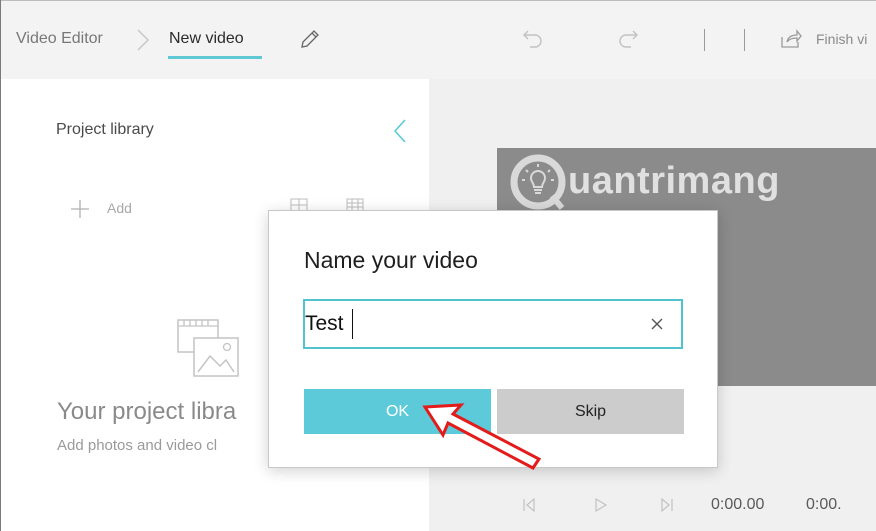 Image resolution: width=876 pixels, height=531 pixels. I want to click on next-frame-icon, so click(667, 507).